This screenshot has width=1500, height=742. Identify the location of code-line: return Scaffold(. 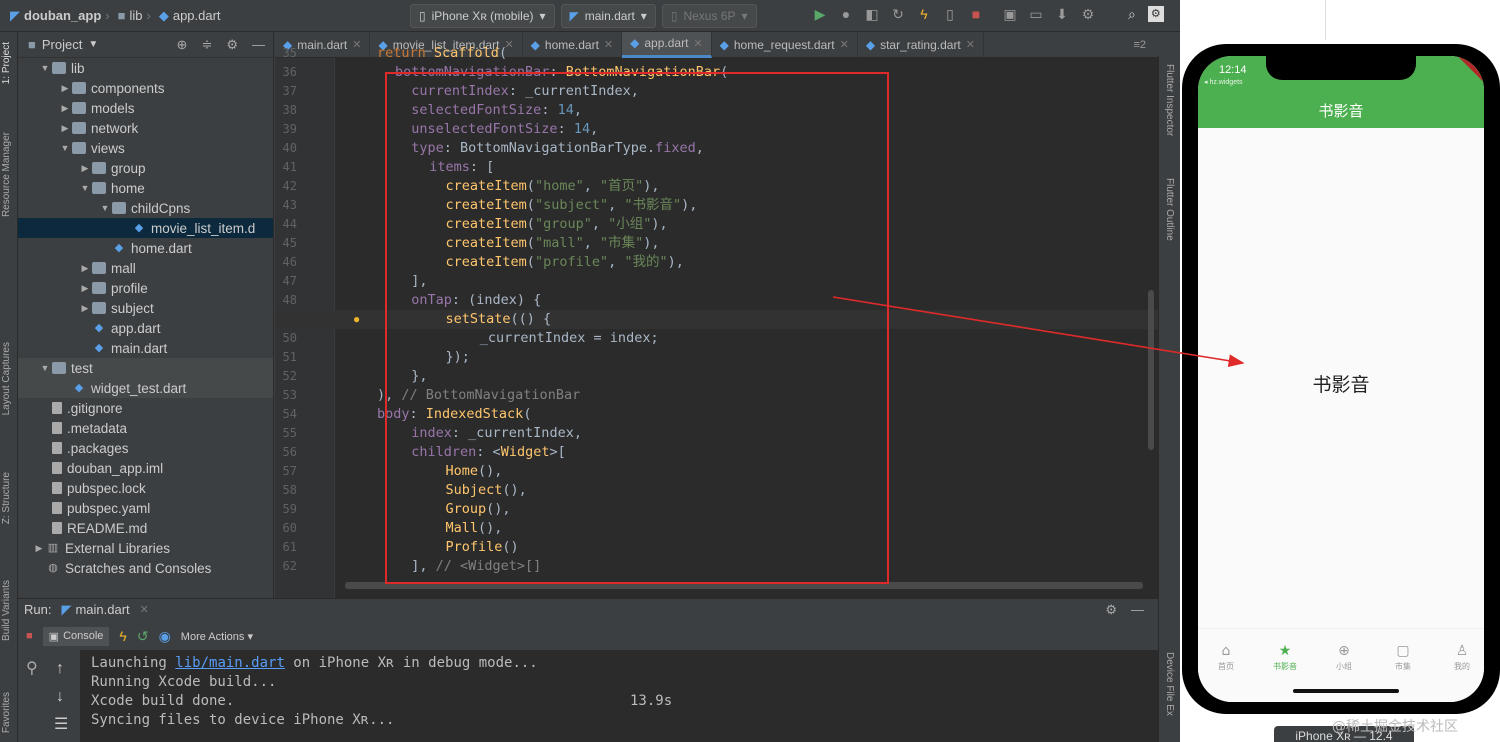
(716, 53).